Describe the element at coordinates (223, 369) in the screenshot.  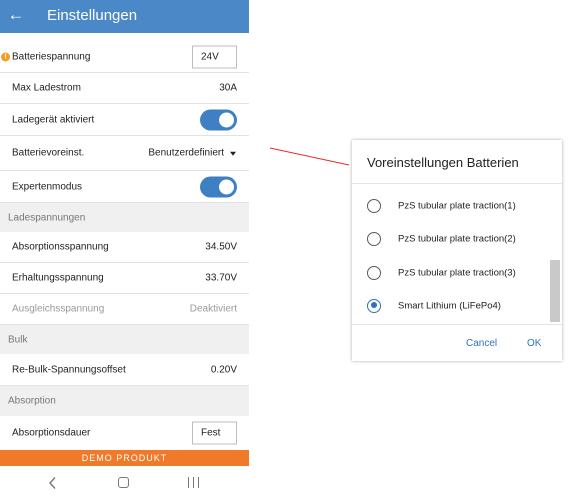
I see `setting-value: 0.20V` at that location.